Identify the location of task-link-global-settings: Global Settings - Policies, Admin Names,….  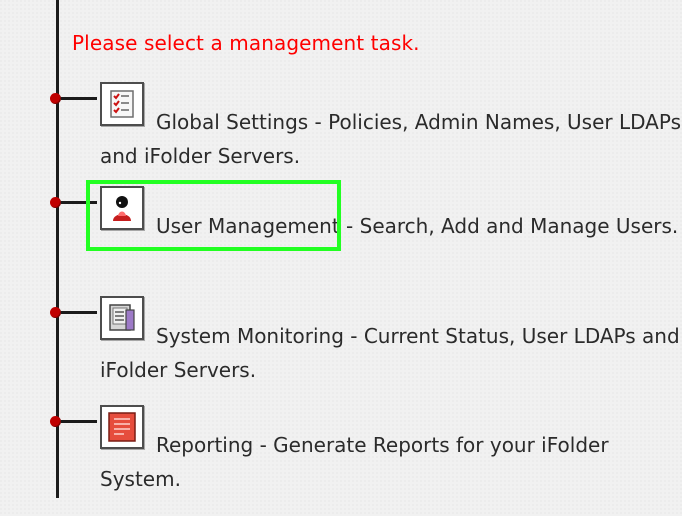
(390, 139).